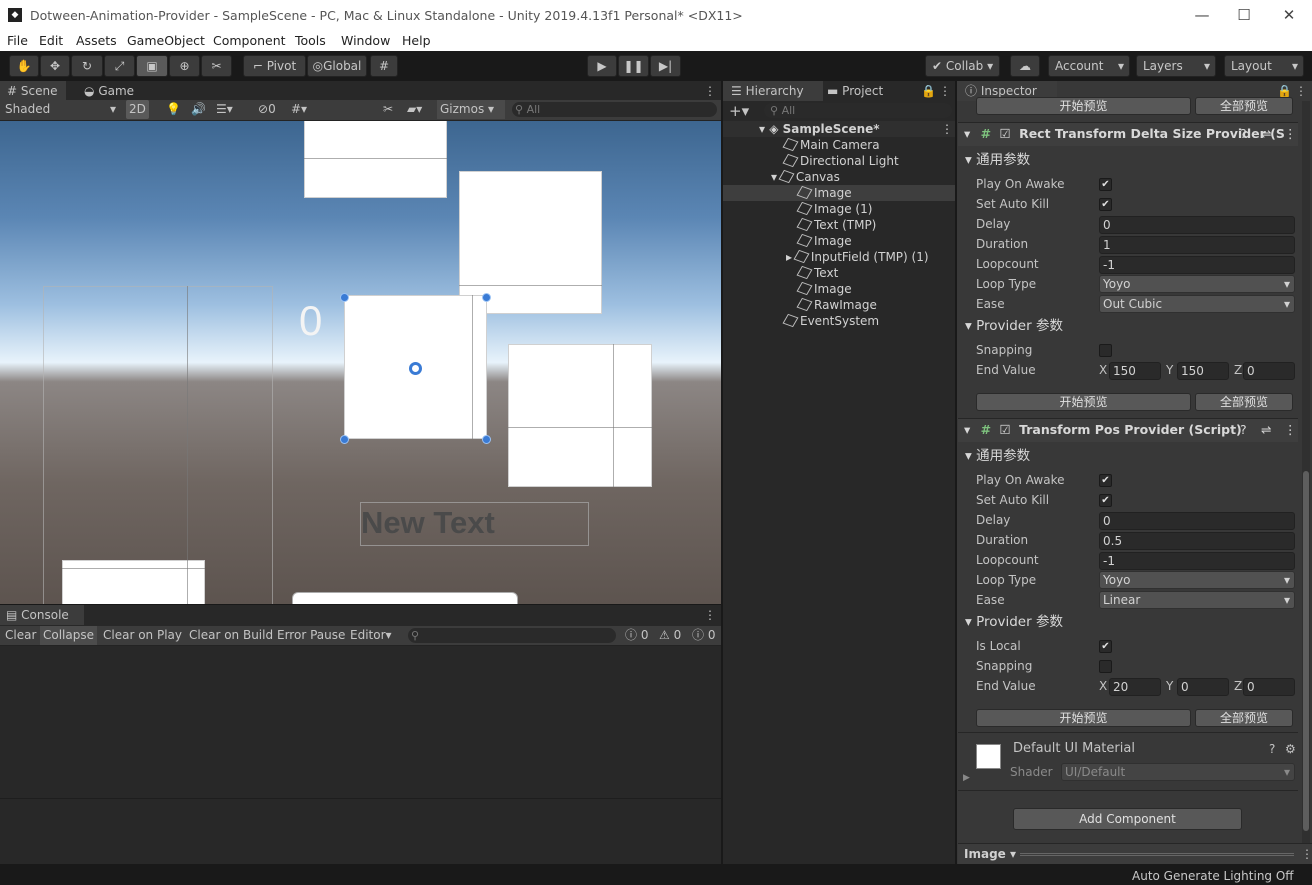 The width and height of the screenshot is (1312, 885). I want to click on duration-field: 0.5, so click(1197, 541).